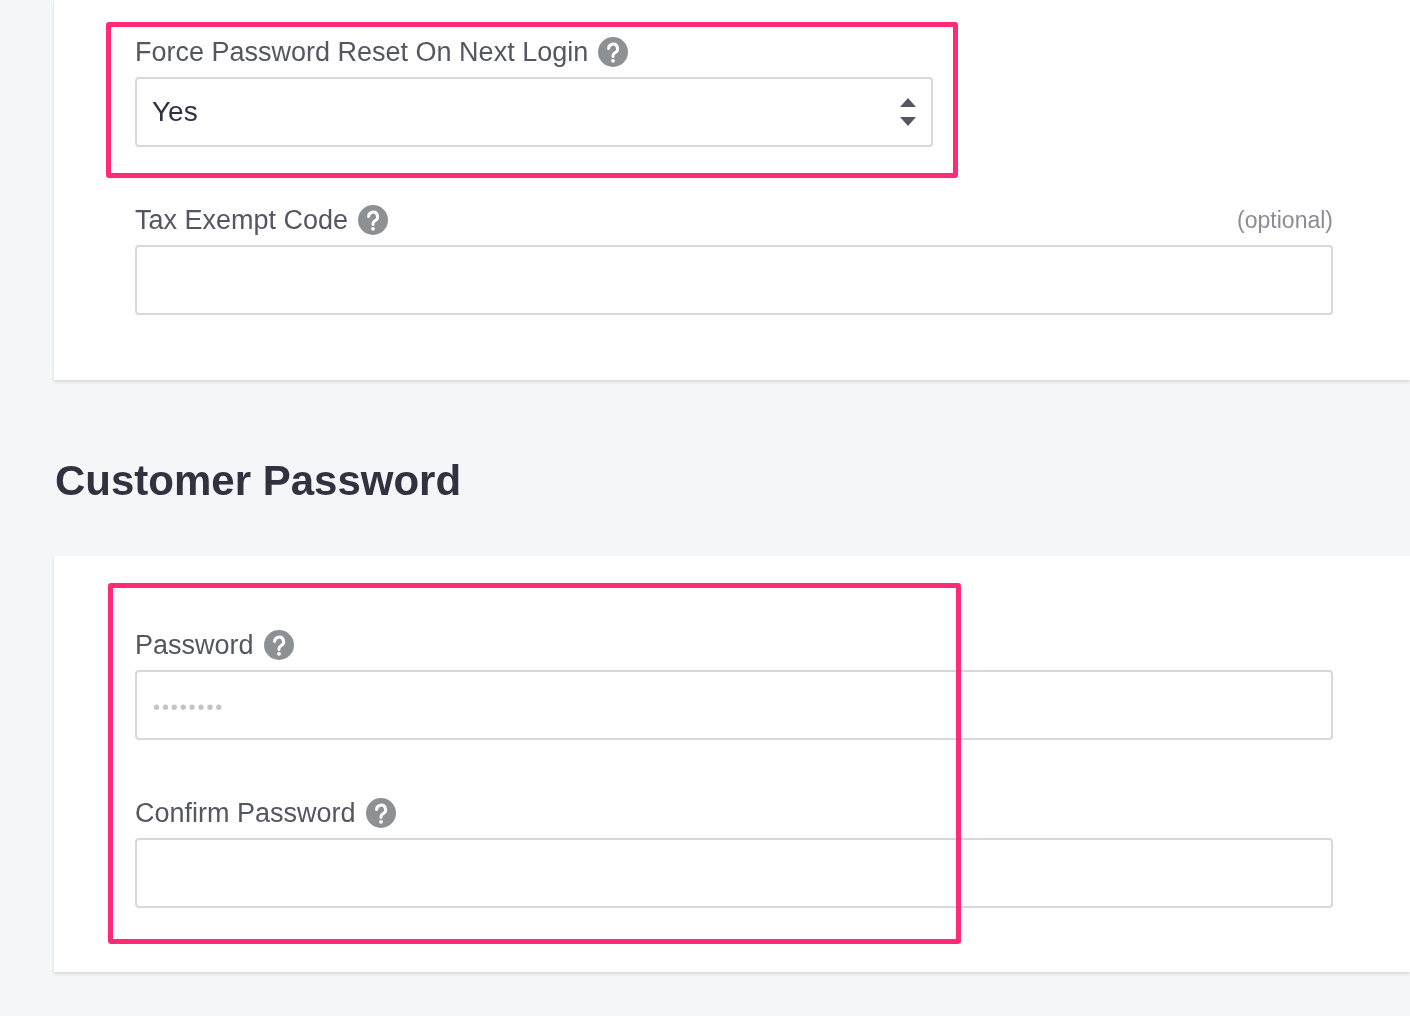 The image size is (1410, 1016). What do you see at coordinates (908, 112) in the screenshot?
I see `sort-arrows-icon` at bounding box center [908, 112].